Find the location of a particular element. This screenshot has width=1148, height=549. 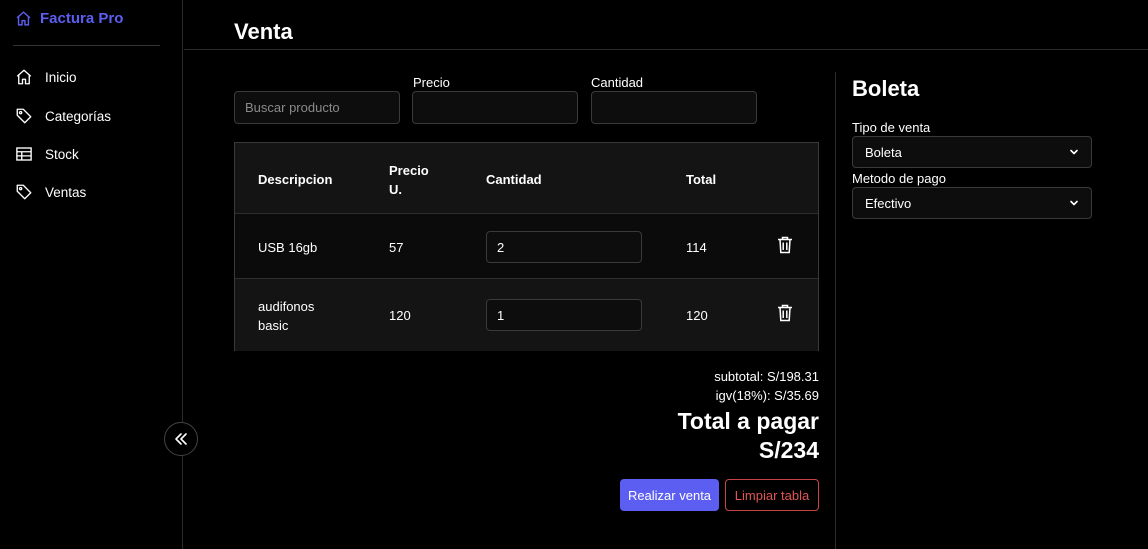

payment-method-select: Efectivo is located at coordinates (972, 203).